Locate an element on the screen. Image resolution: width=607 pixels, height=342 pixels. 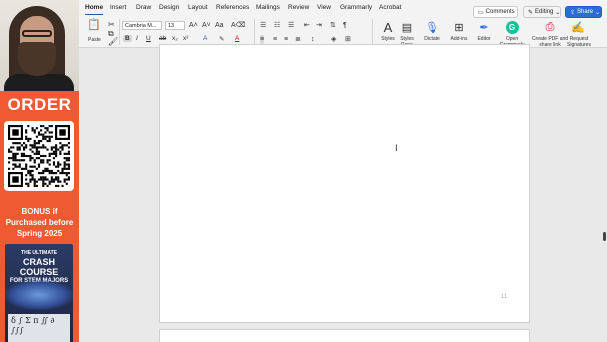
webcam-feed is located at coordinates (39, 45).